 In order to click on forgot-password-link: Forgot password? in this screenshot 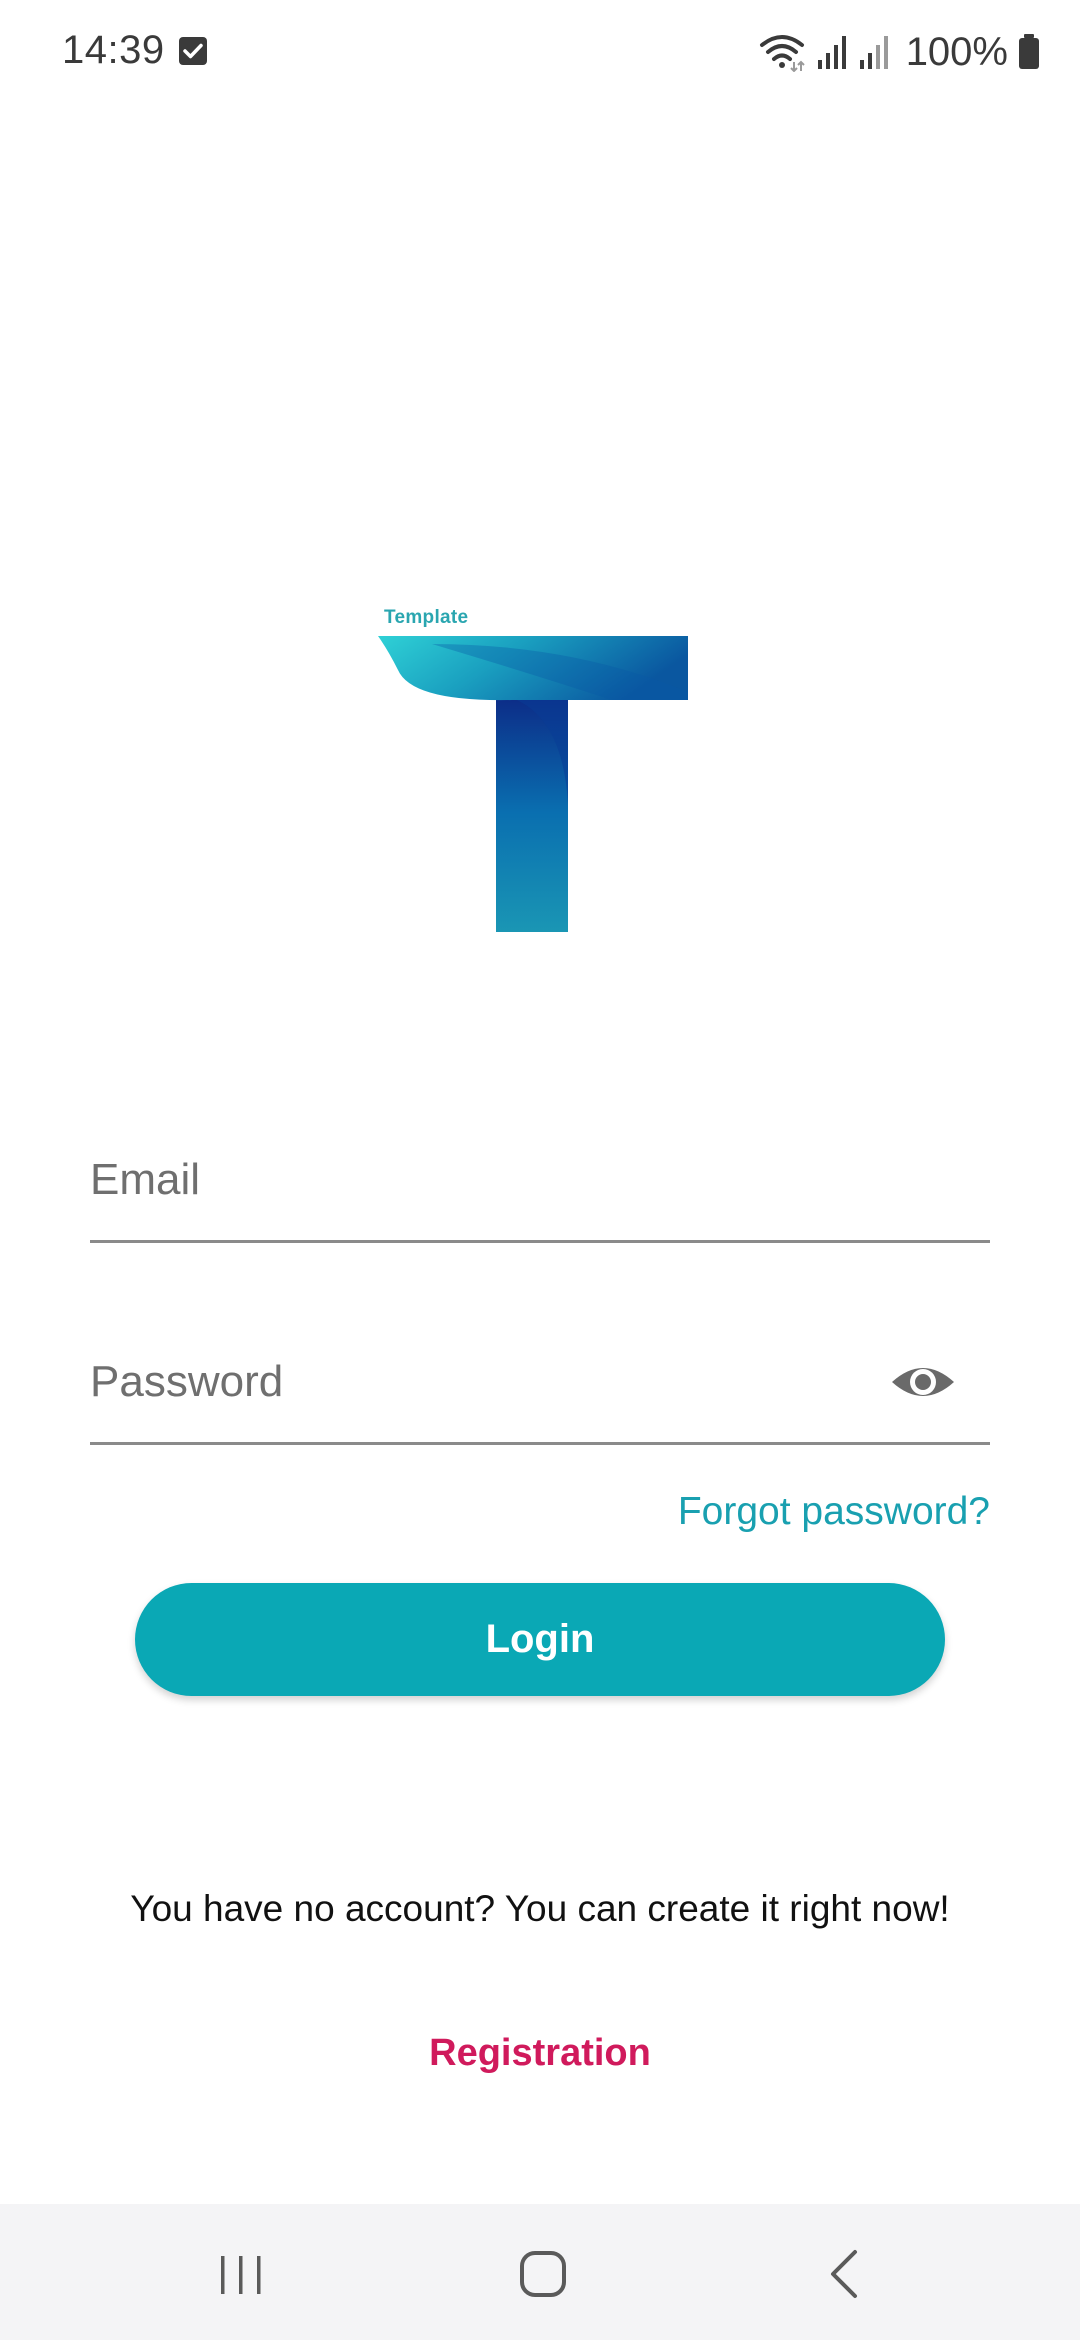, I will do `click(834, 1512)`.